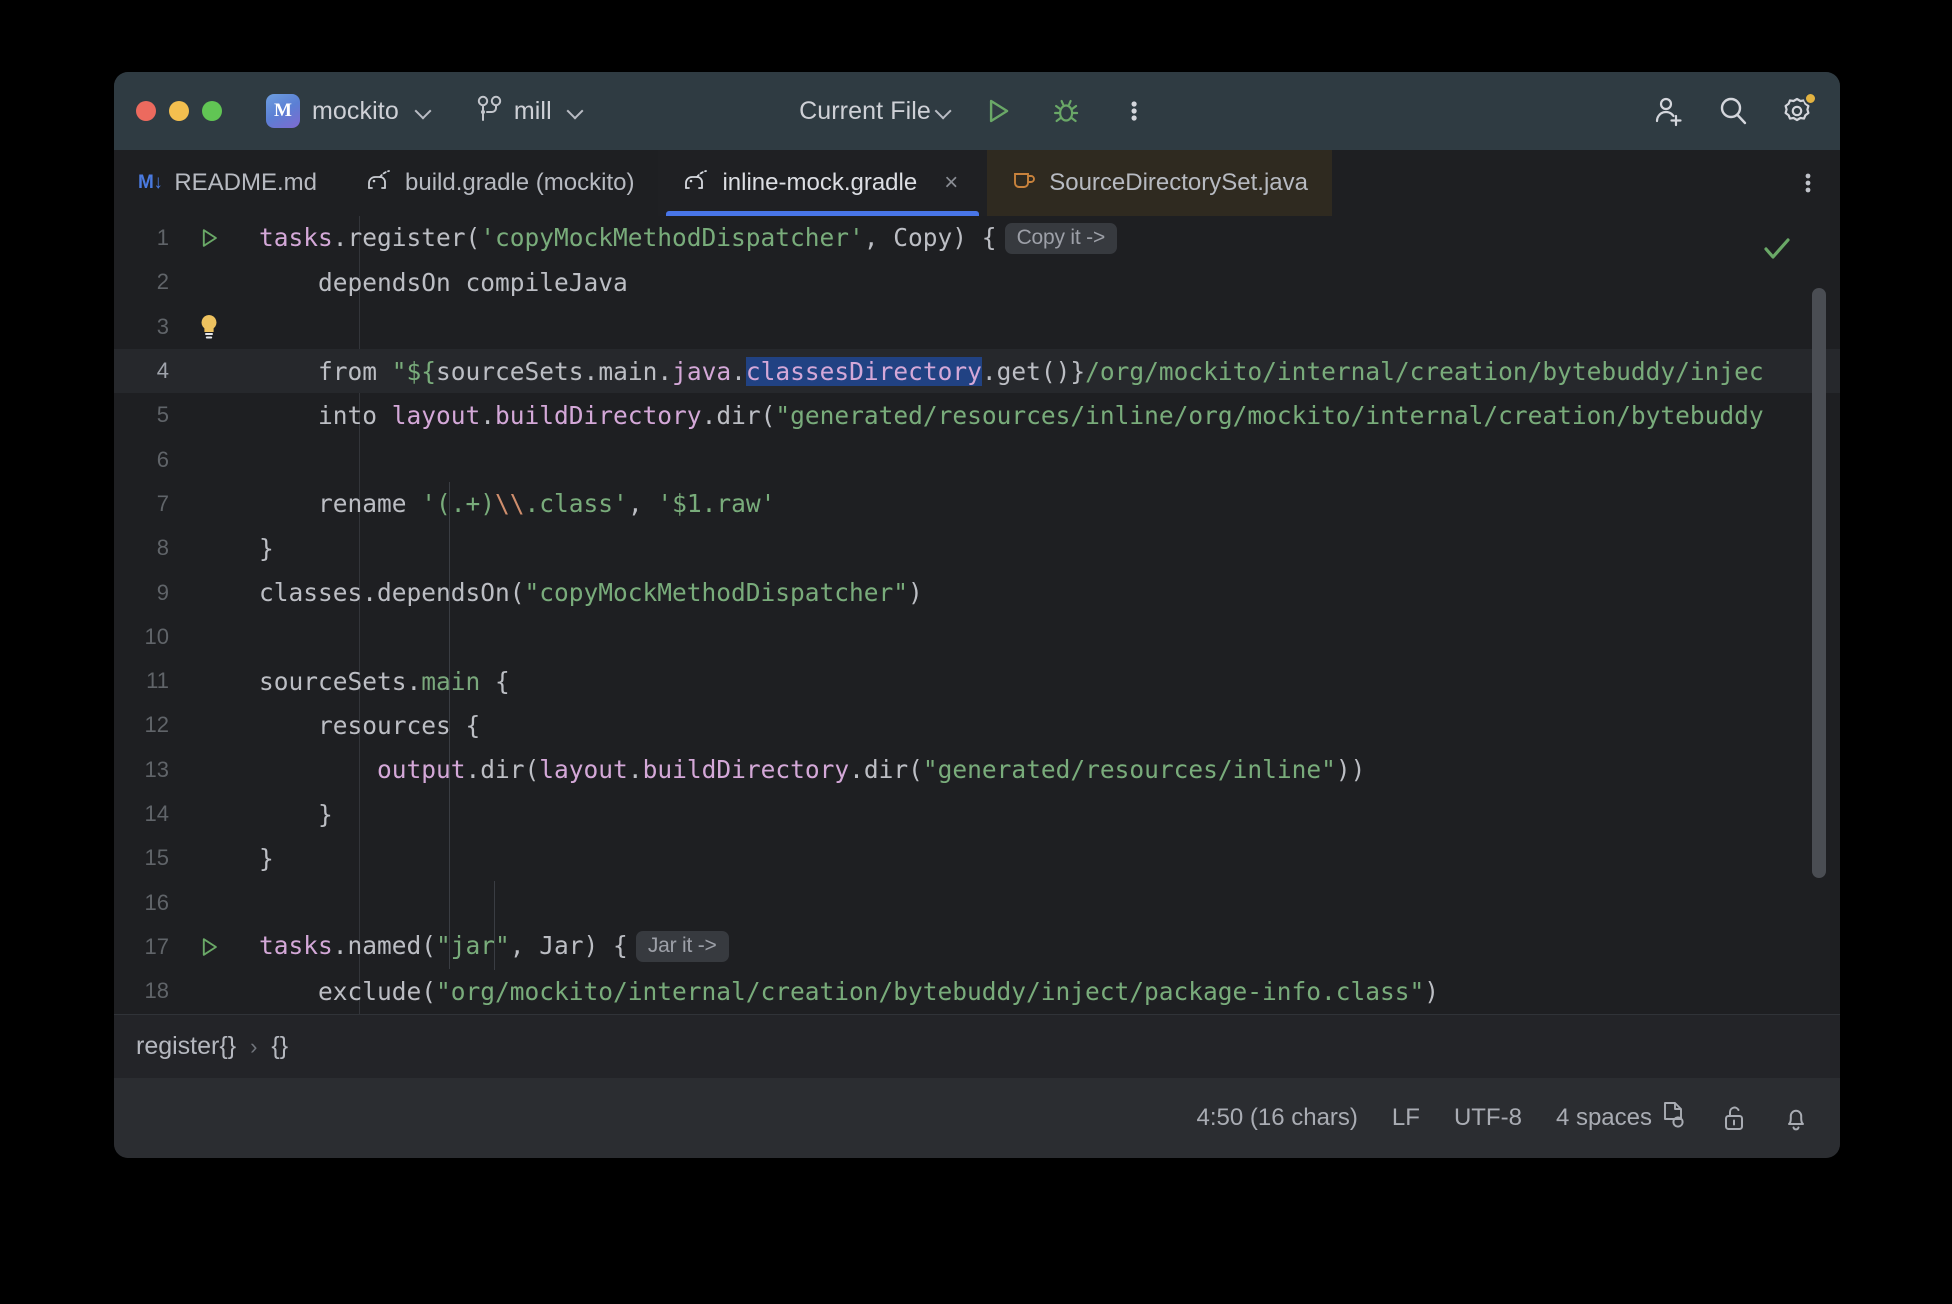 This screenshot has height=1304, width=1952. I want to click on notifications-button, so click(1796, 1118).